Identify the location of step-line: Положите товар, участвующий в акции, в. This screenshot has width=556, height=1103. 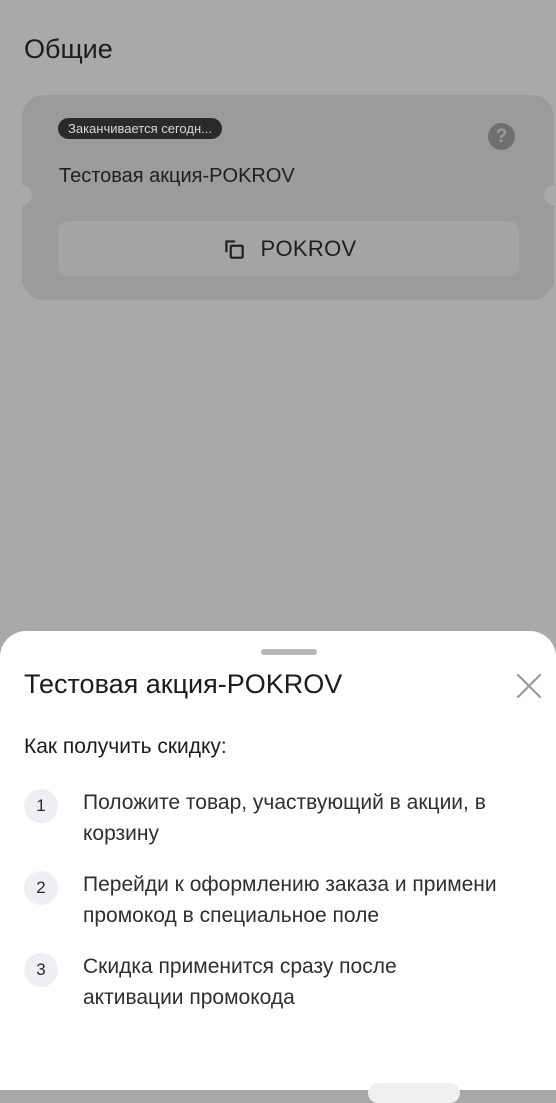
(284, 802).